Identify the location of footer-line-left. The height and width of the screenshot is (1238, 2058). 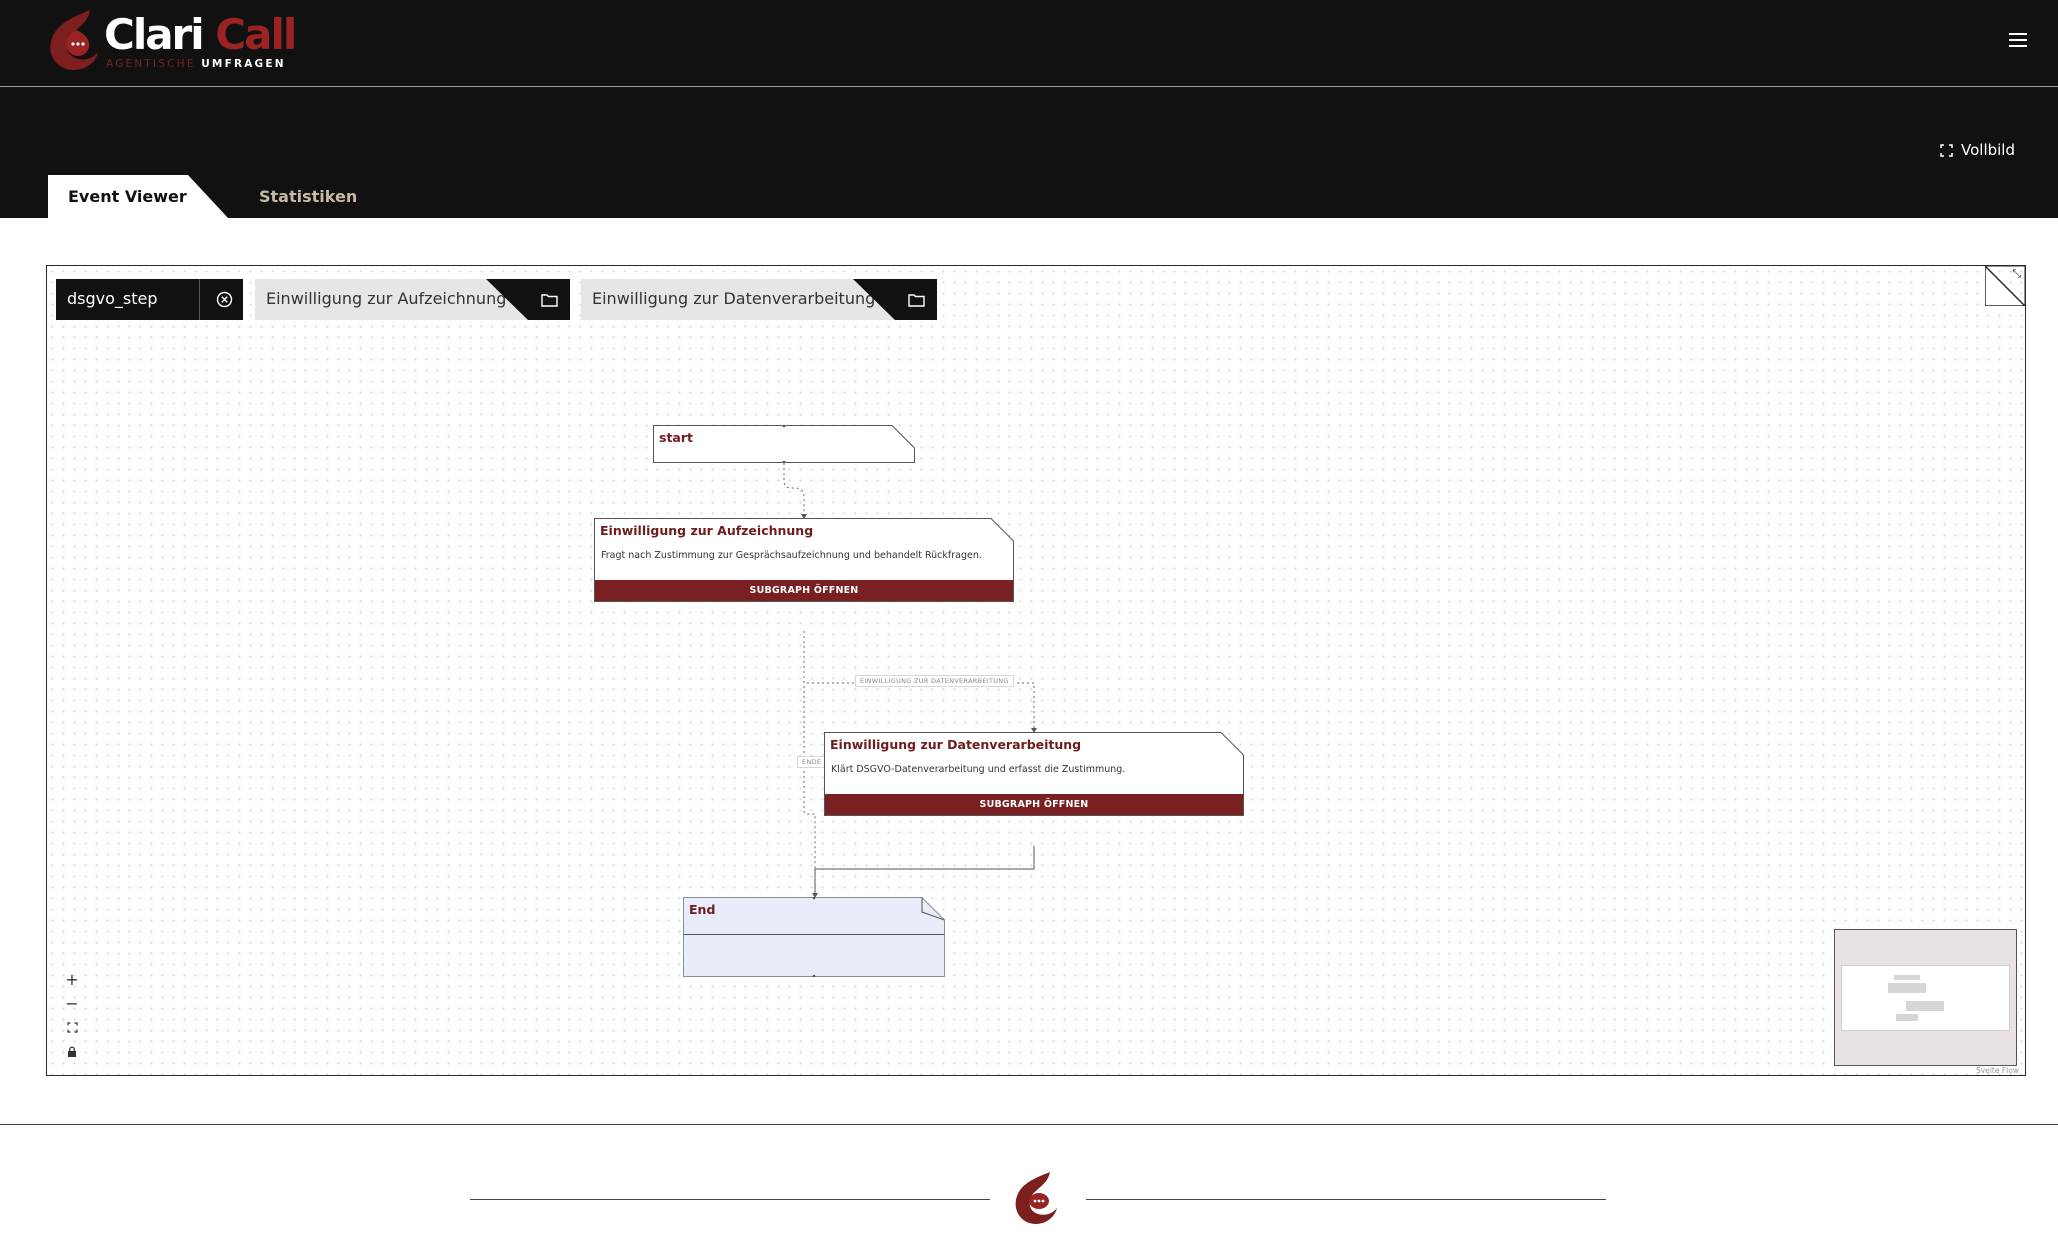
(730, 1199).